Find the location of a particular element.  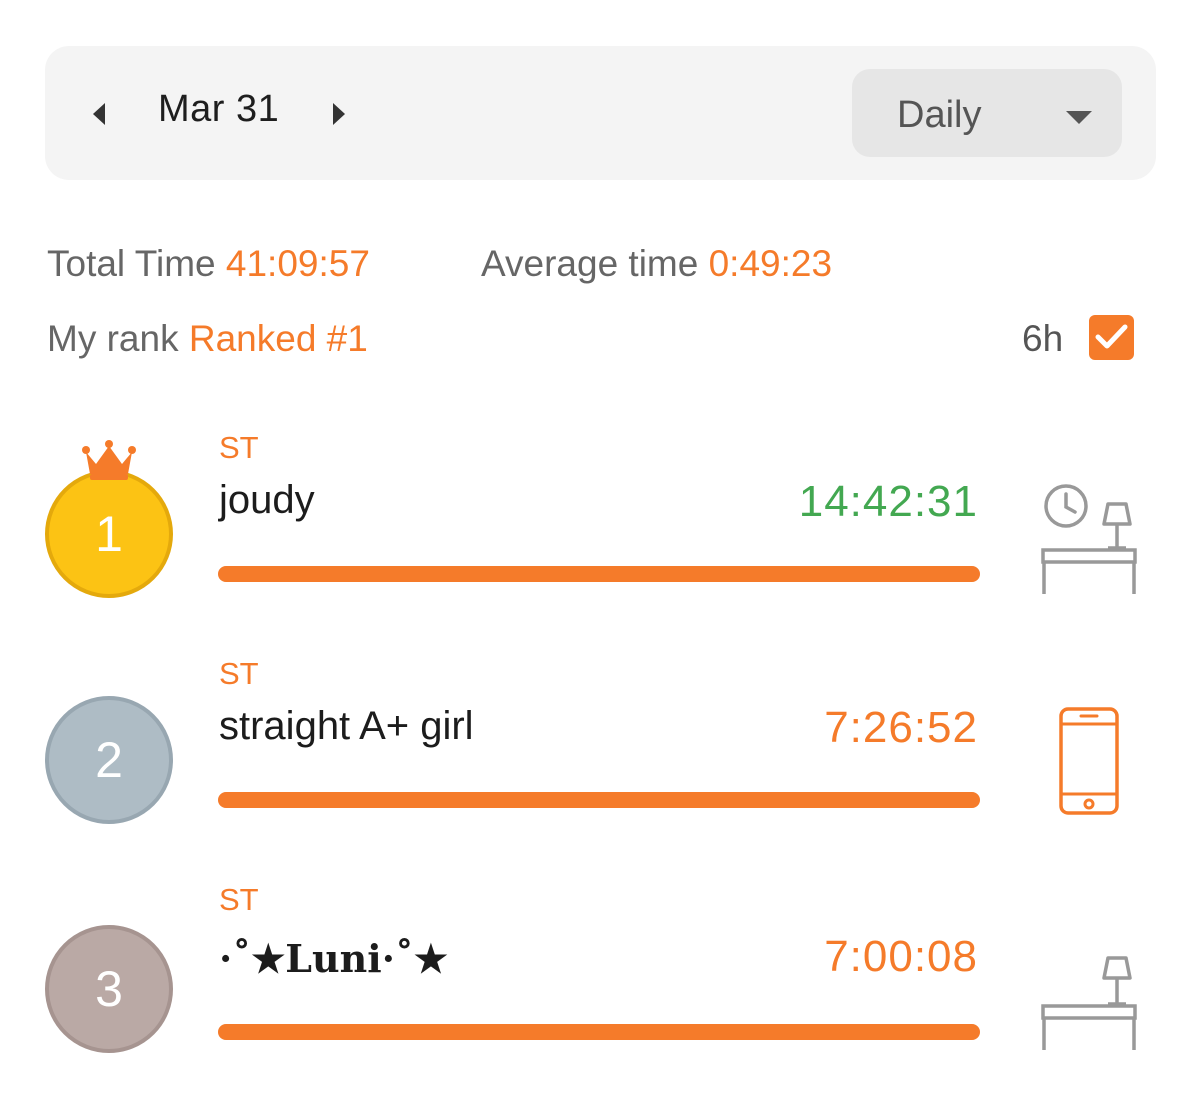

rank-badge-silver: 2 is located at coordinates (109, 760).